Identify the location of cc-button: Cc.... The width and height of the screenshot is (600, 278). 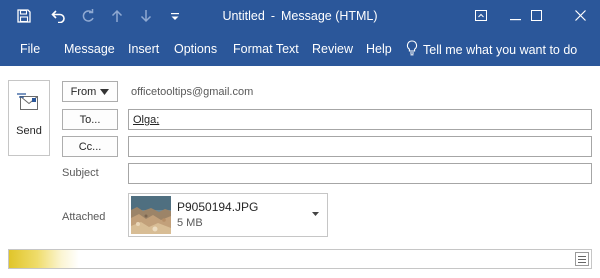
(90, 146).